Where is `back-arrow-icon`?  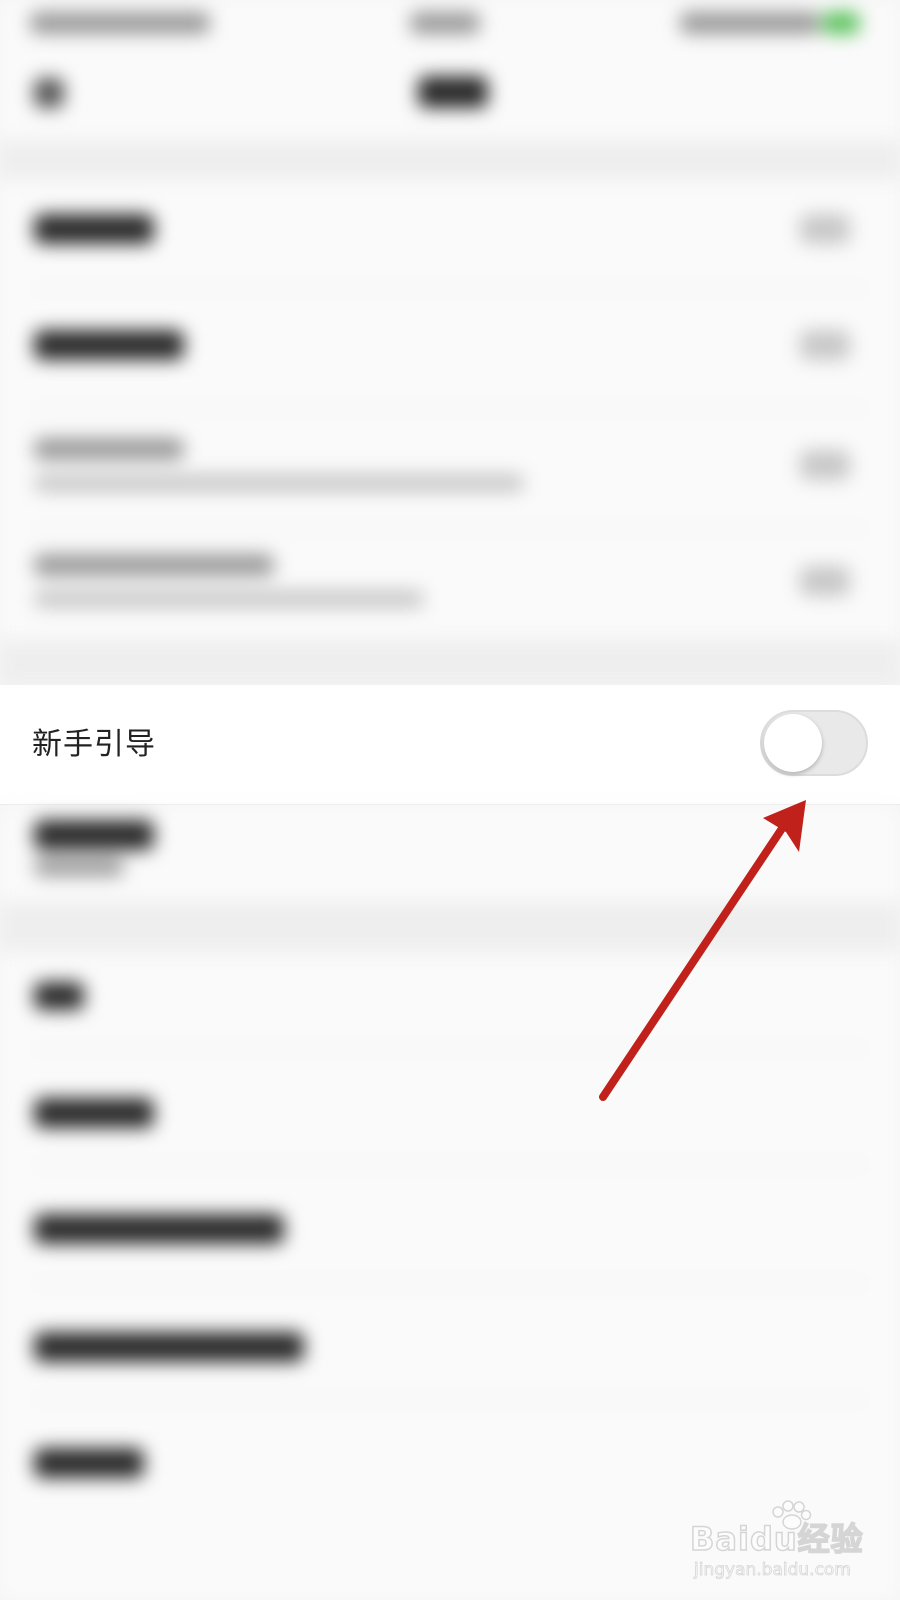 back-arrow-icon is located at coordinates (49, 93).